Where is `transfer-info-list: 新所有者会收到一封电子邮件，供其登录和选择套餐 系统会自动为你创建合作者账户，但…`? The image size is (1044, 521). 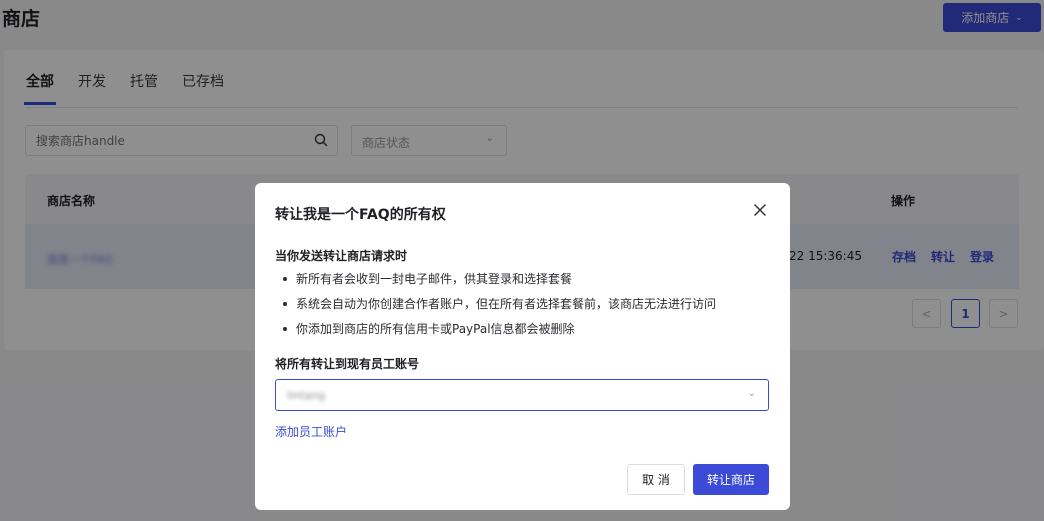
transfer-info-list: 新所有者会收到一封电子邮件，供其登录和选择套餐 系统会自动为你创建合作者账户，但… is located at coordinates (499, 308).